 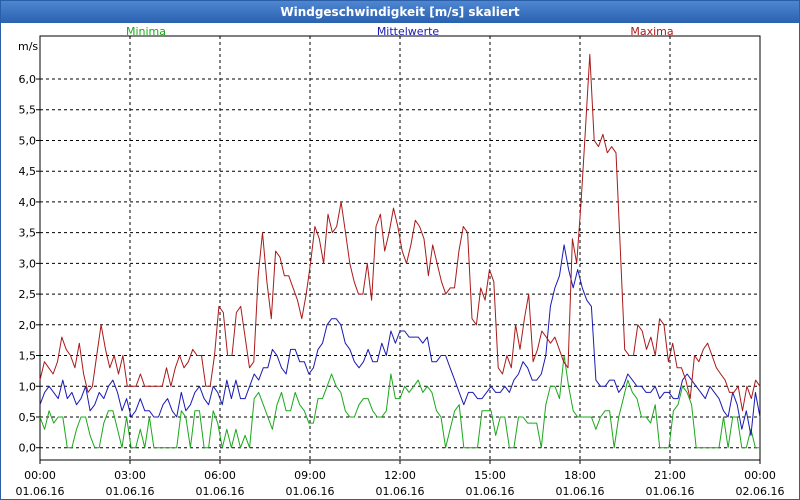 I want to click on x-tick-time: 21:00, so click(x=670, y=475).